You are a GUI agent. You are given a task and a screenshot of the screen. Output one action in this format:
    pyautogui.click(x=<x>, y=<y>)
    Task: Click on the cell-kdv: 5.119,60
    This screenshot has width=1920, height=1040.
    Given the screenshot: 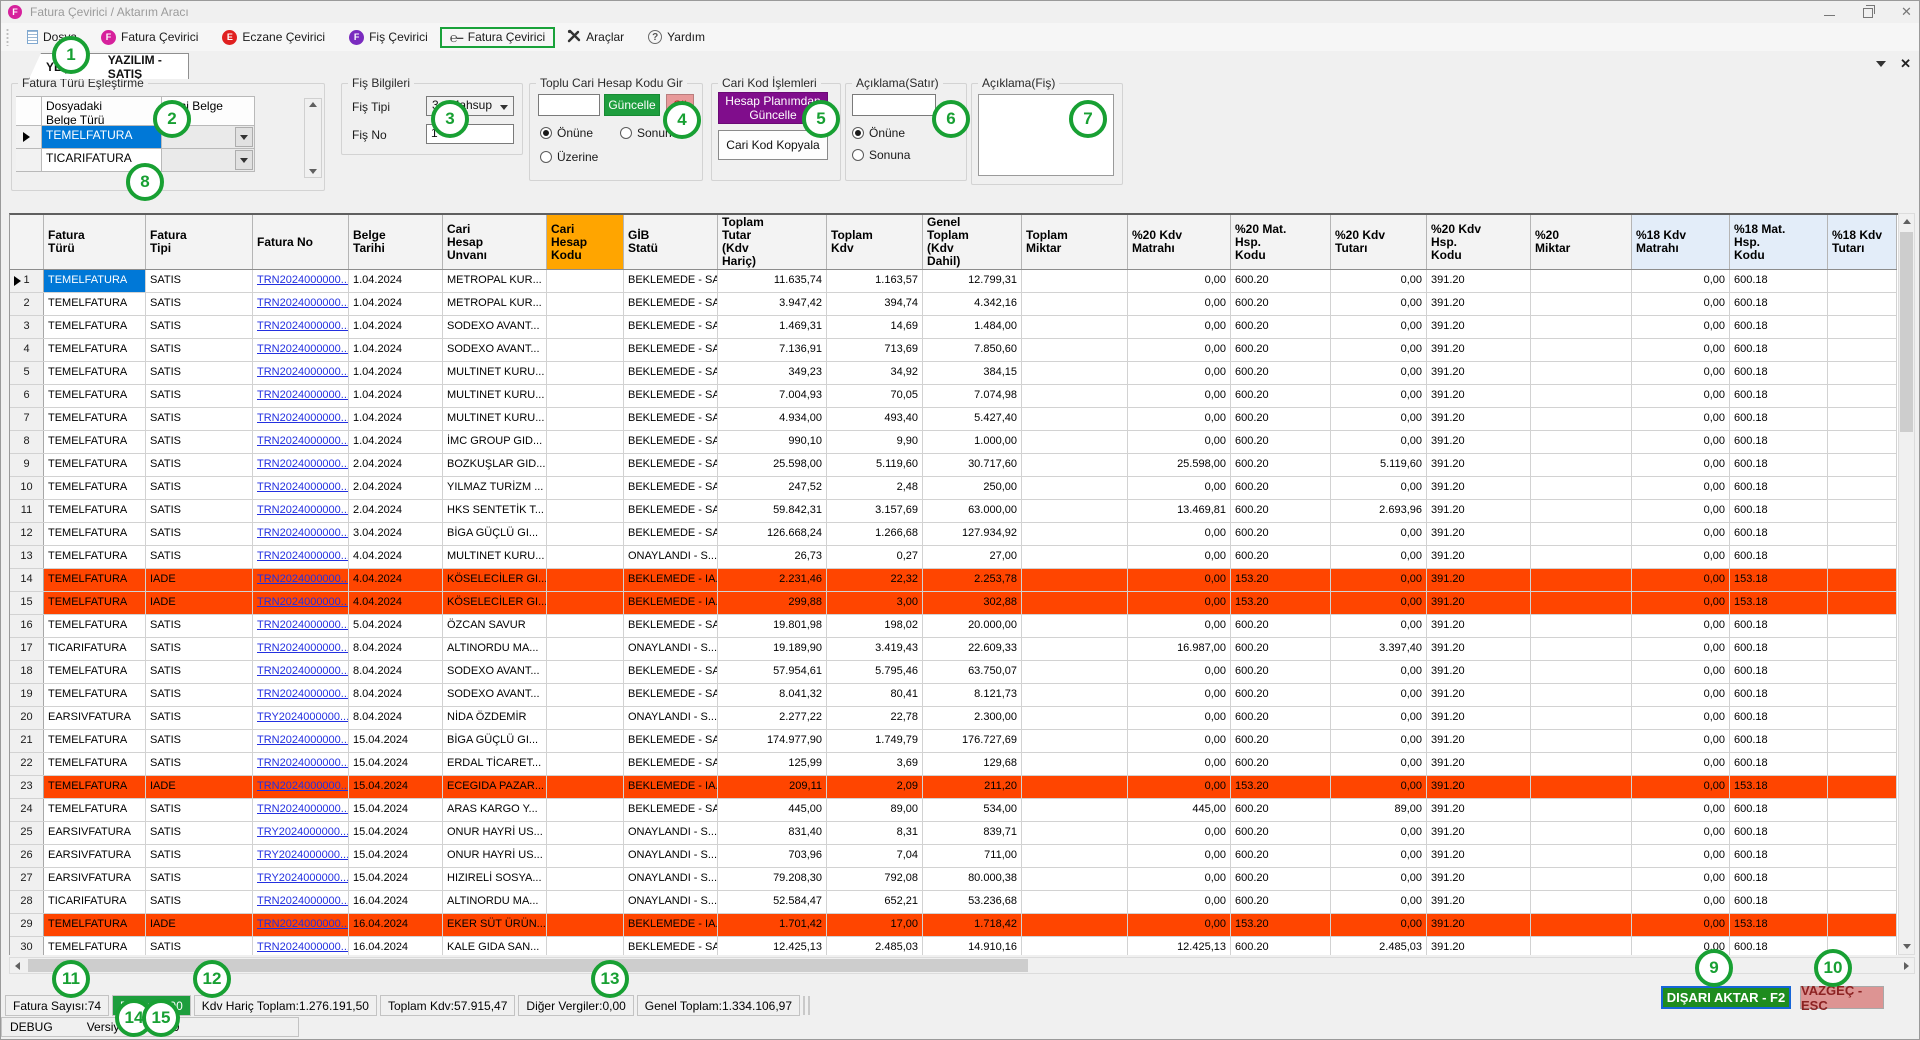 What is the action you would take?
    pyautogui.click(x=875, y=465)
    